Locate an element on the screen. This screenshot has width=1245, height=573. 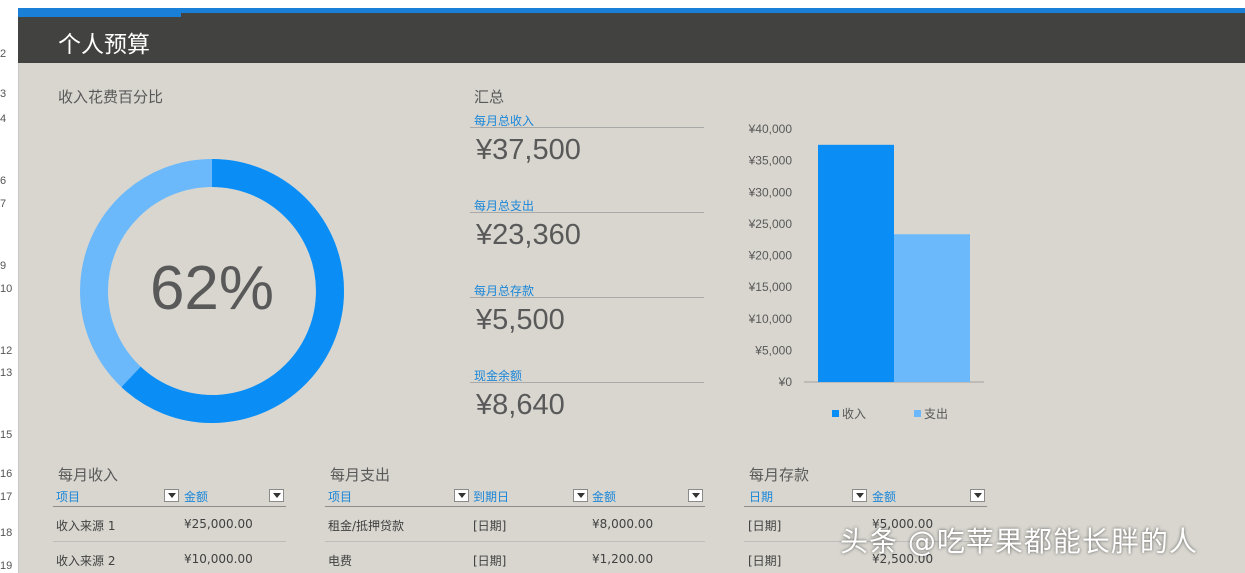
income-row-1-amount: ¥25,000.00 is located at coordinates (218, 524).